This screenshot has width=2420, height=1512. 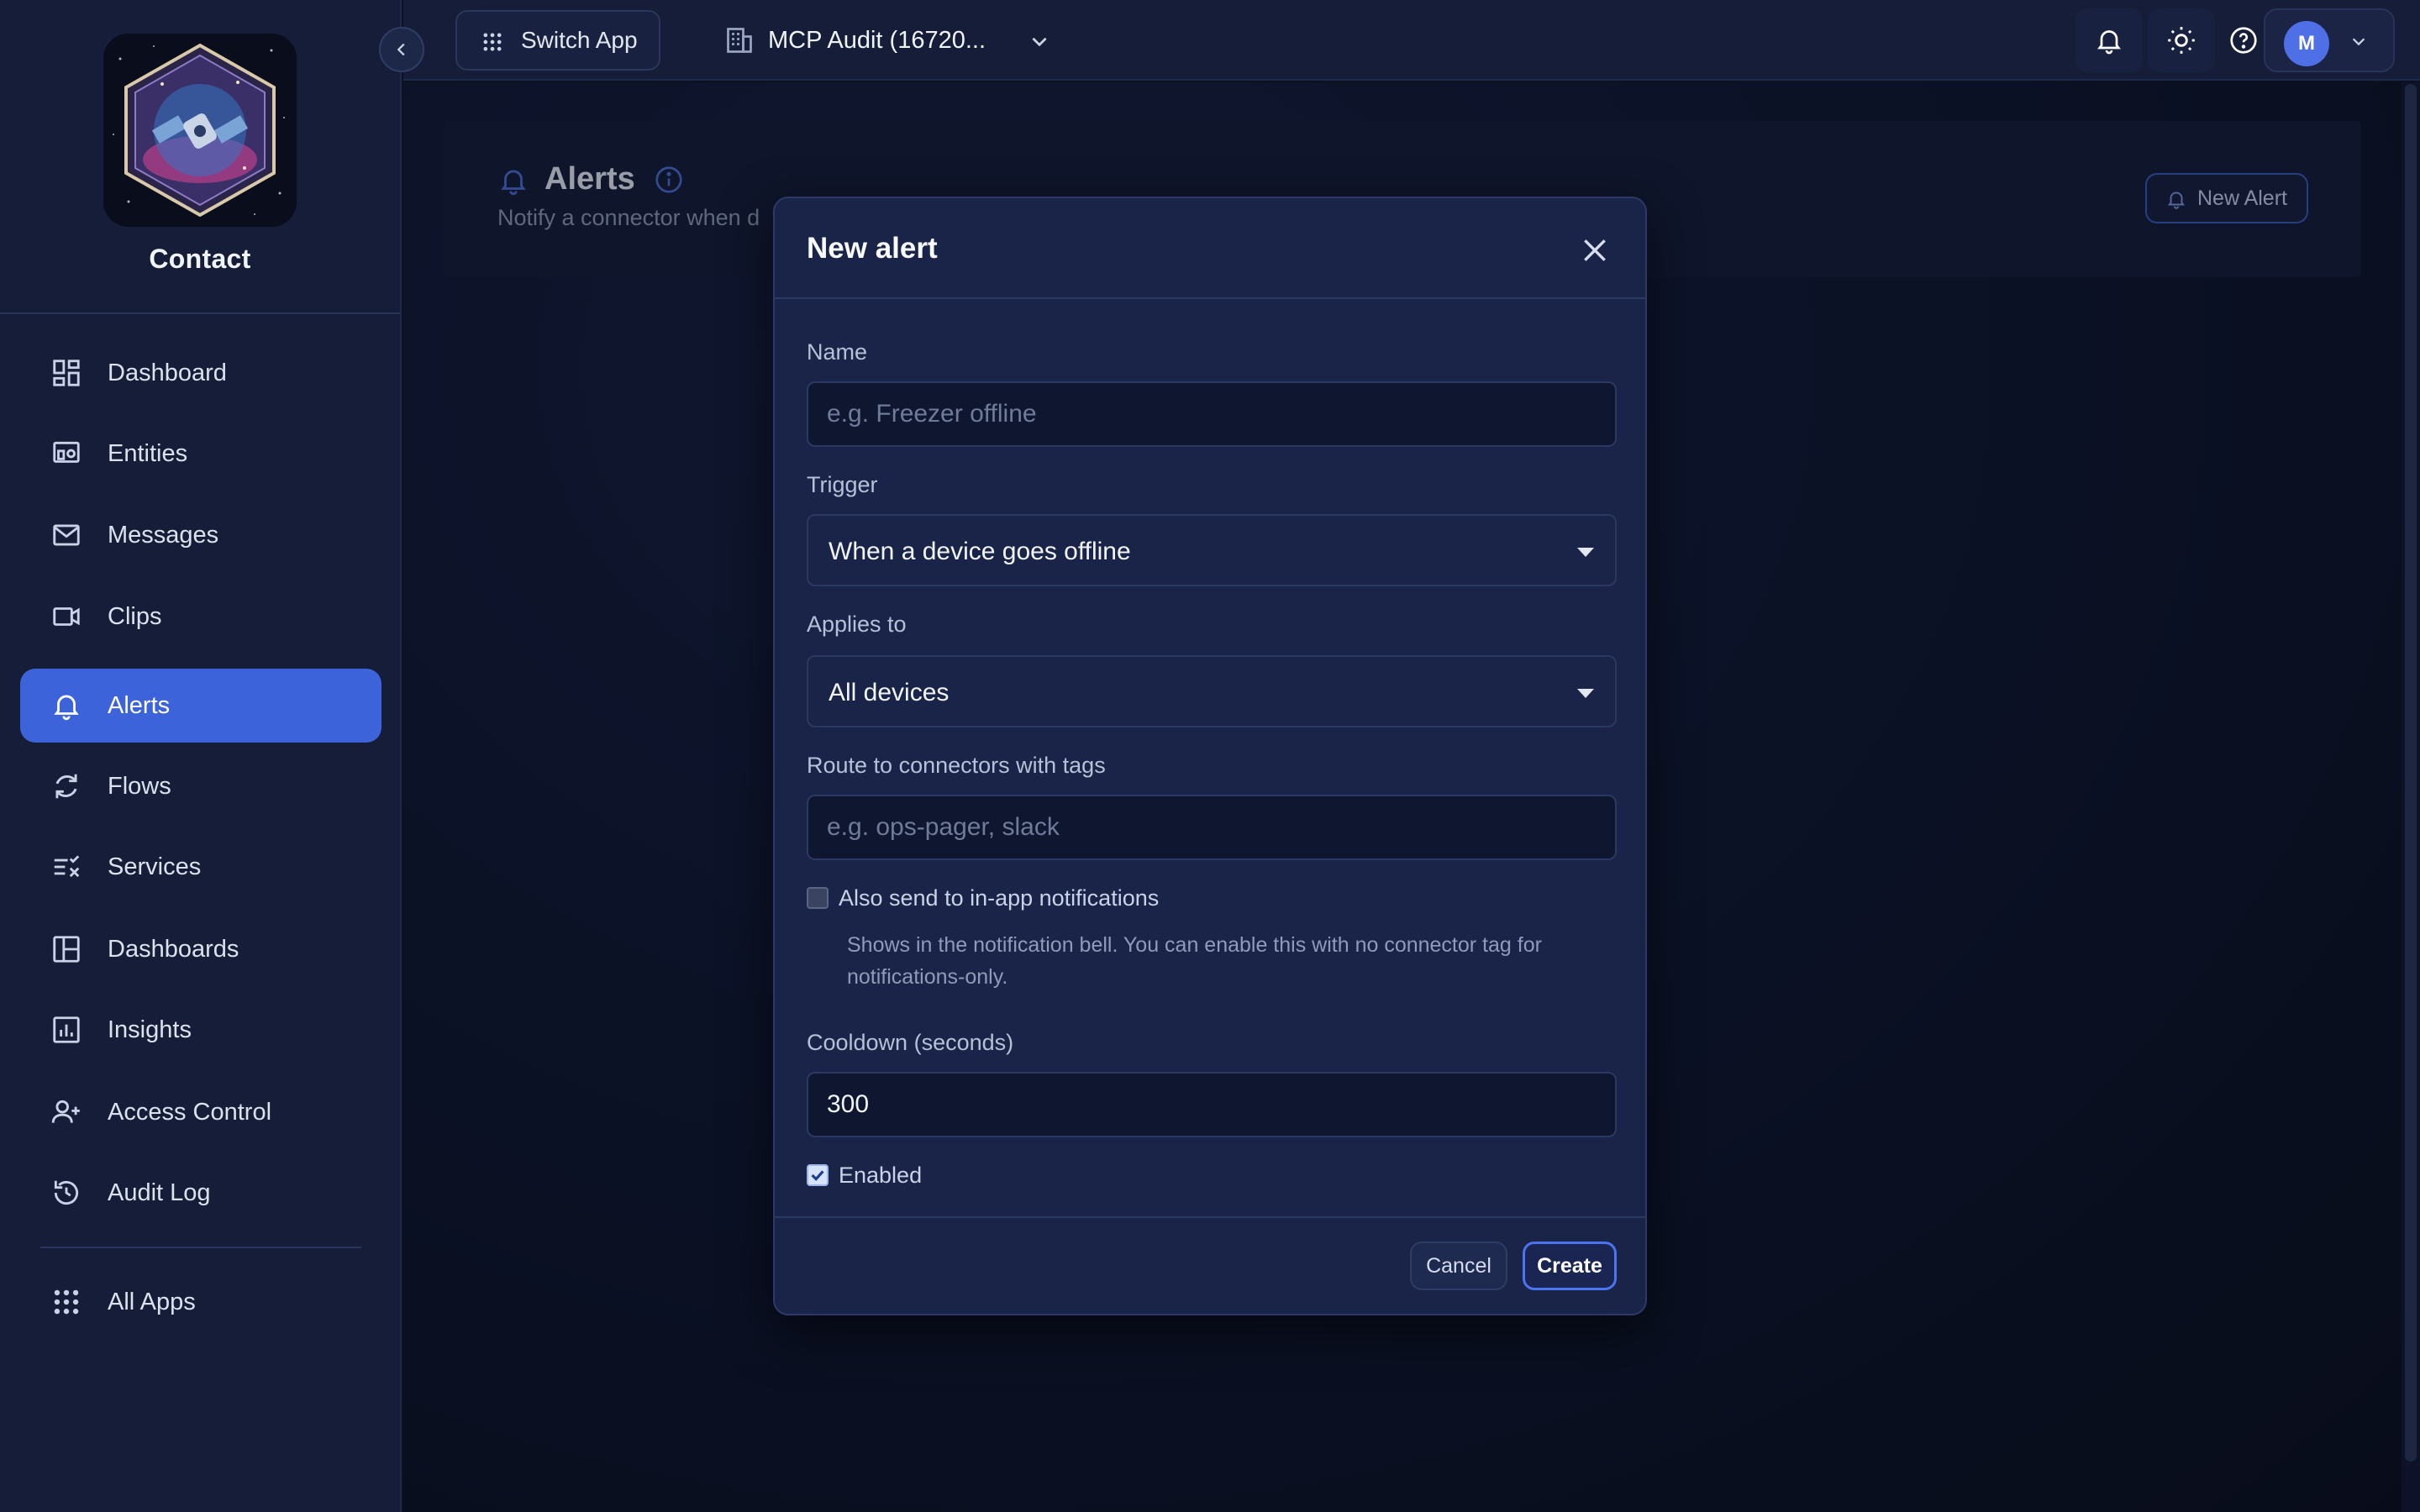 What do you see at coordinates (1212, 550) in the screenshot?
I see `trigger-select: When a device goes offline` at bounding box center [1212, 550].